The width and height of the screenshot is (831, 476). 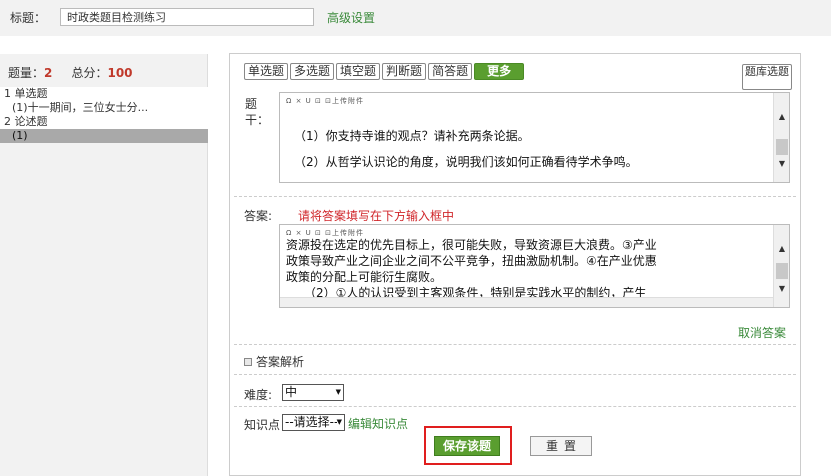 What do you see at coordinates (404, 71) in the screenshot?
I see `type-judge-button: 判断题` at bounding box center [404, 71].